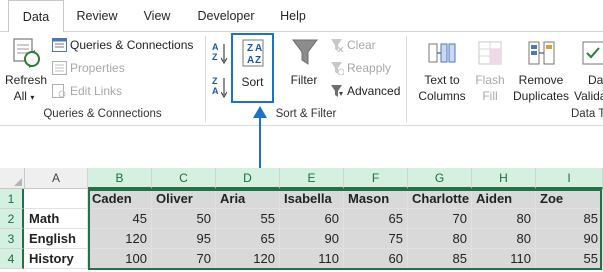  What do you see at coordinates (361, 45) in the screenshot?
I see `clear-label: Clear` at bounding box center [361, 45].